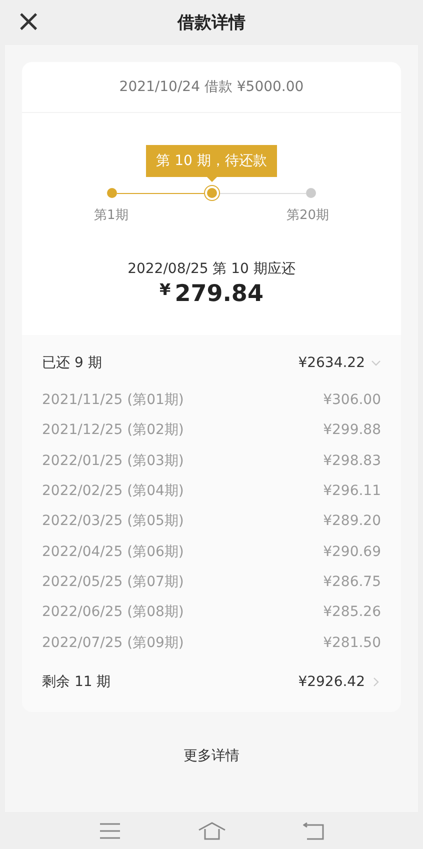  I want to click on end-label: 第20期, so click(307, 215).